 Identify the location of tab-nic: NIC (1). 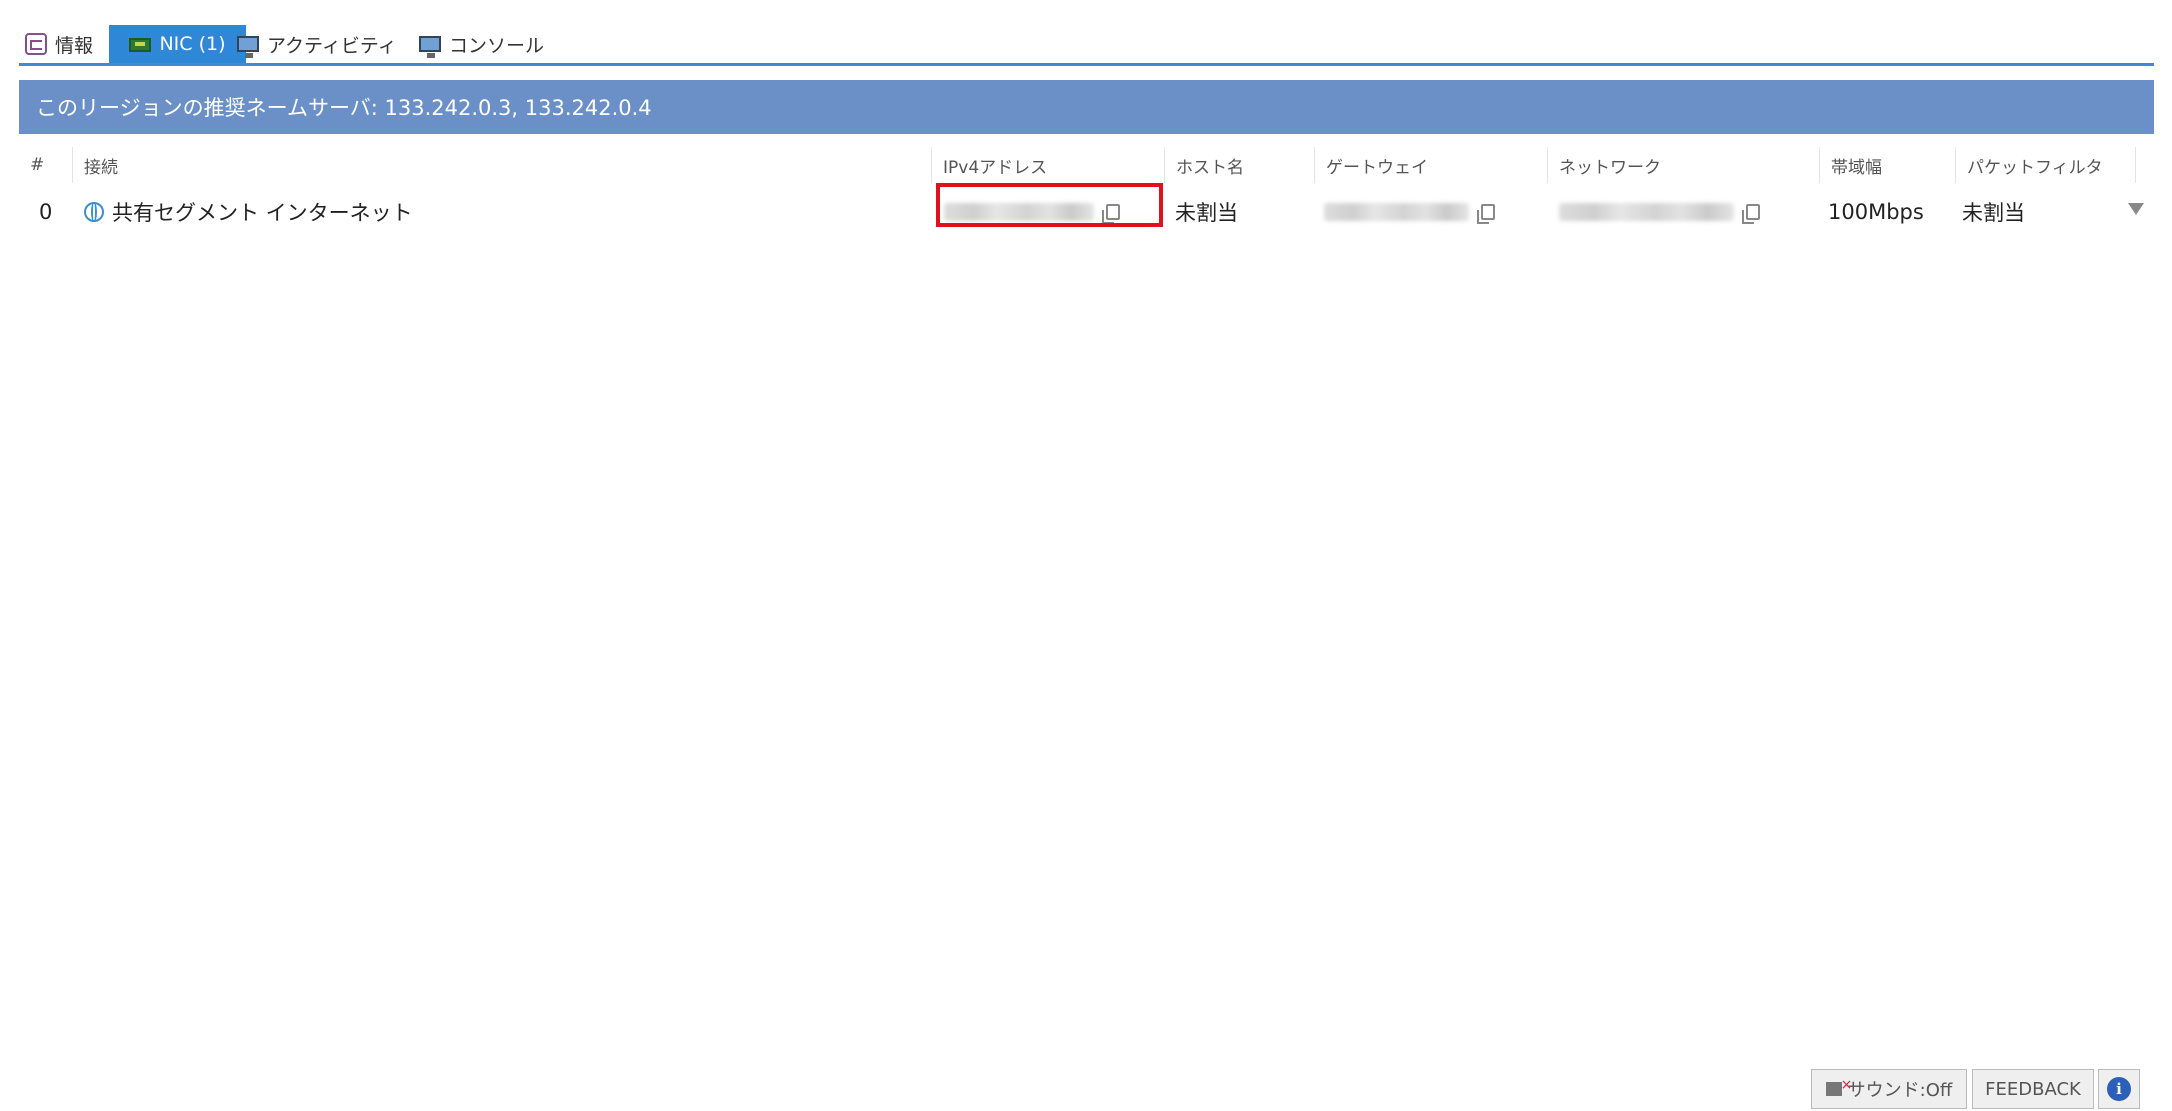
(177, 44).